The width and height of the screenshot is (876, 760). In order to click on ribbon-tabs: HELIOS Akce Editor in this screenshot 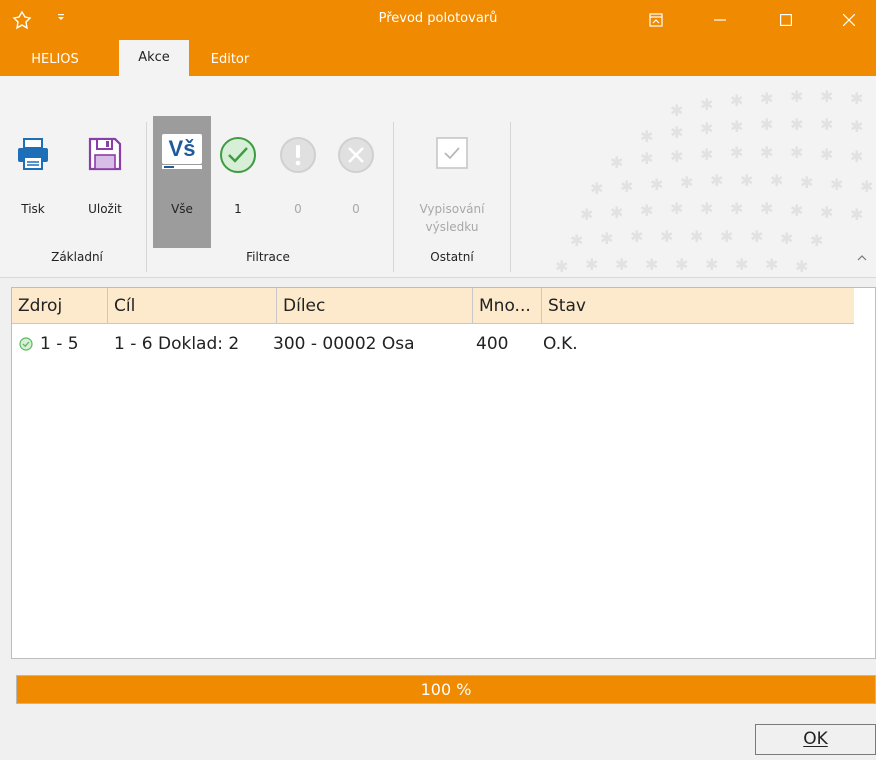, I will do `click(438, 58)`.